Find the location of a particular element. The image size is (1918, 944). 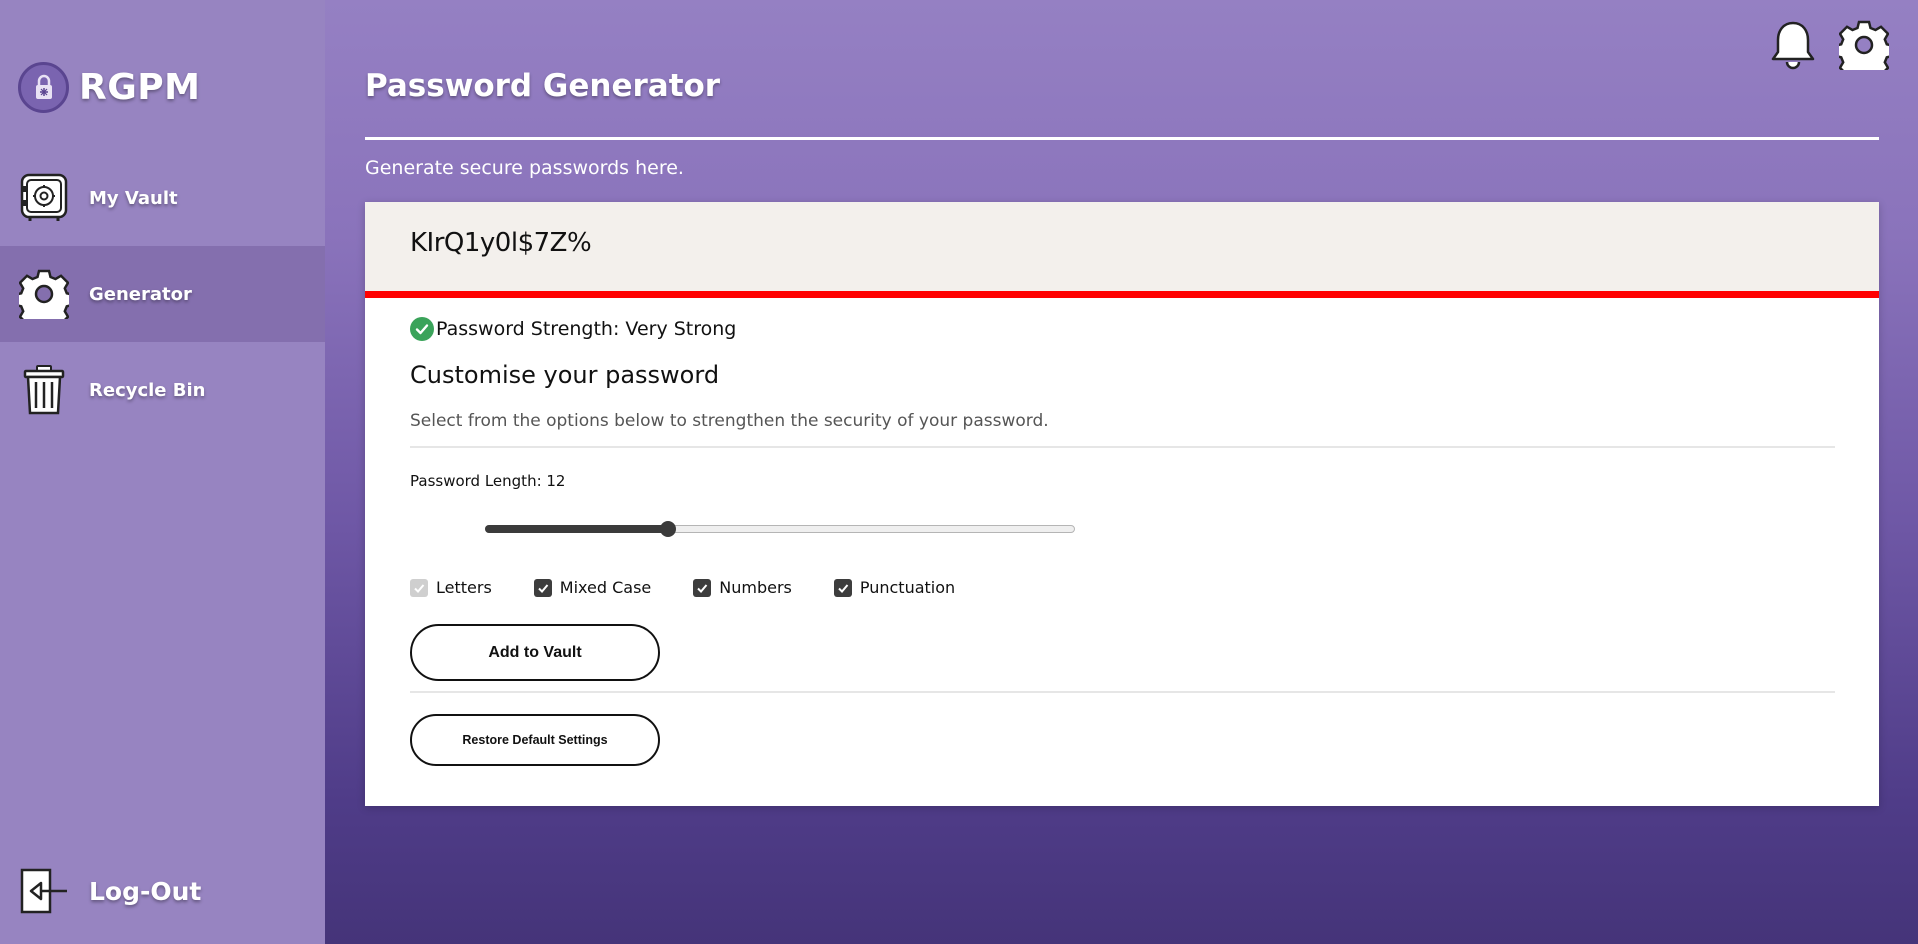

slider-fill is located at coordinates (576, 529).